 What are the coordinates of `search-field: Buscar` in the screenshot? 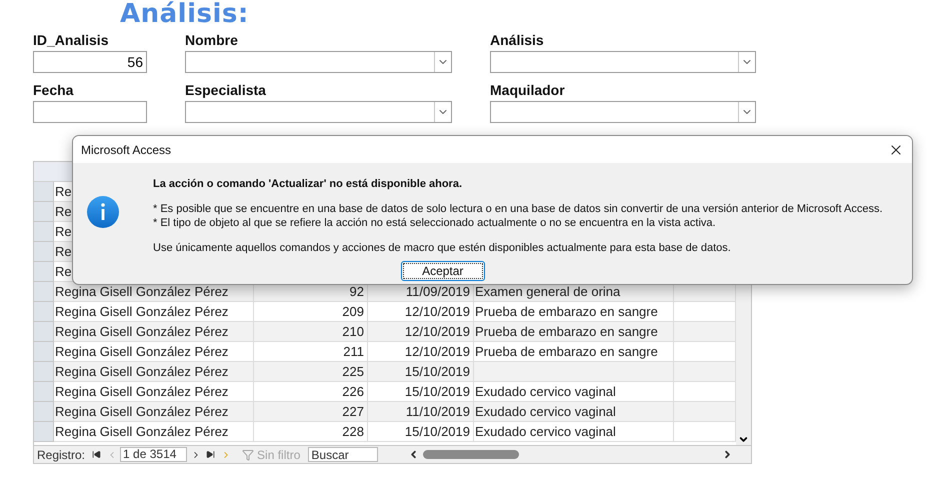 It's located at (343, 454).